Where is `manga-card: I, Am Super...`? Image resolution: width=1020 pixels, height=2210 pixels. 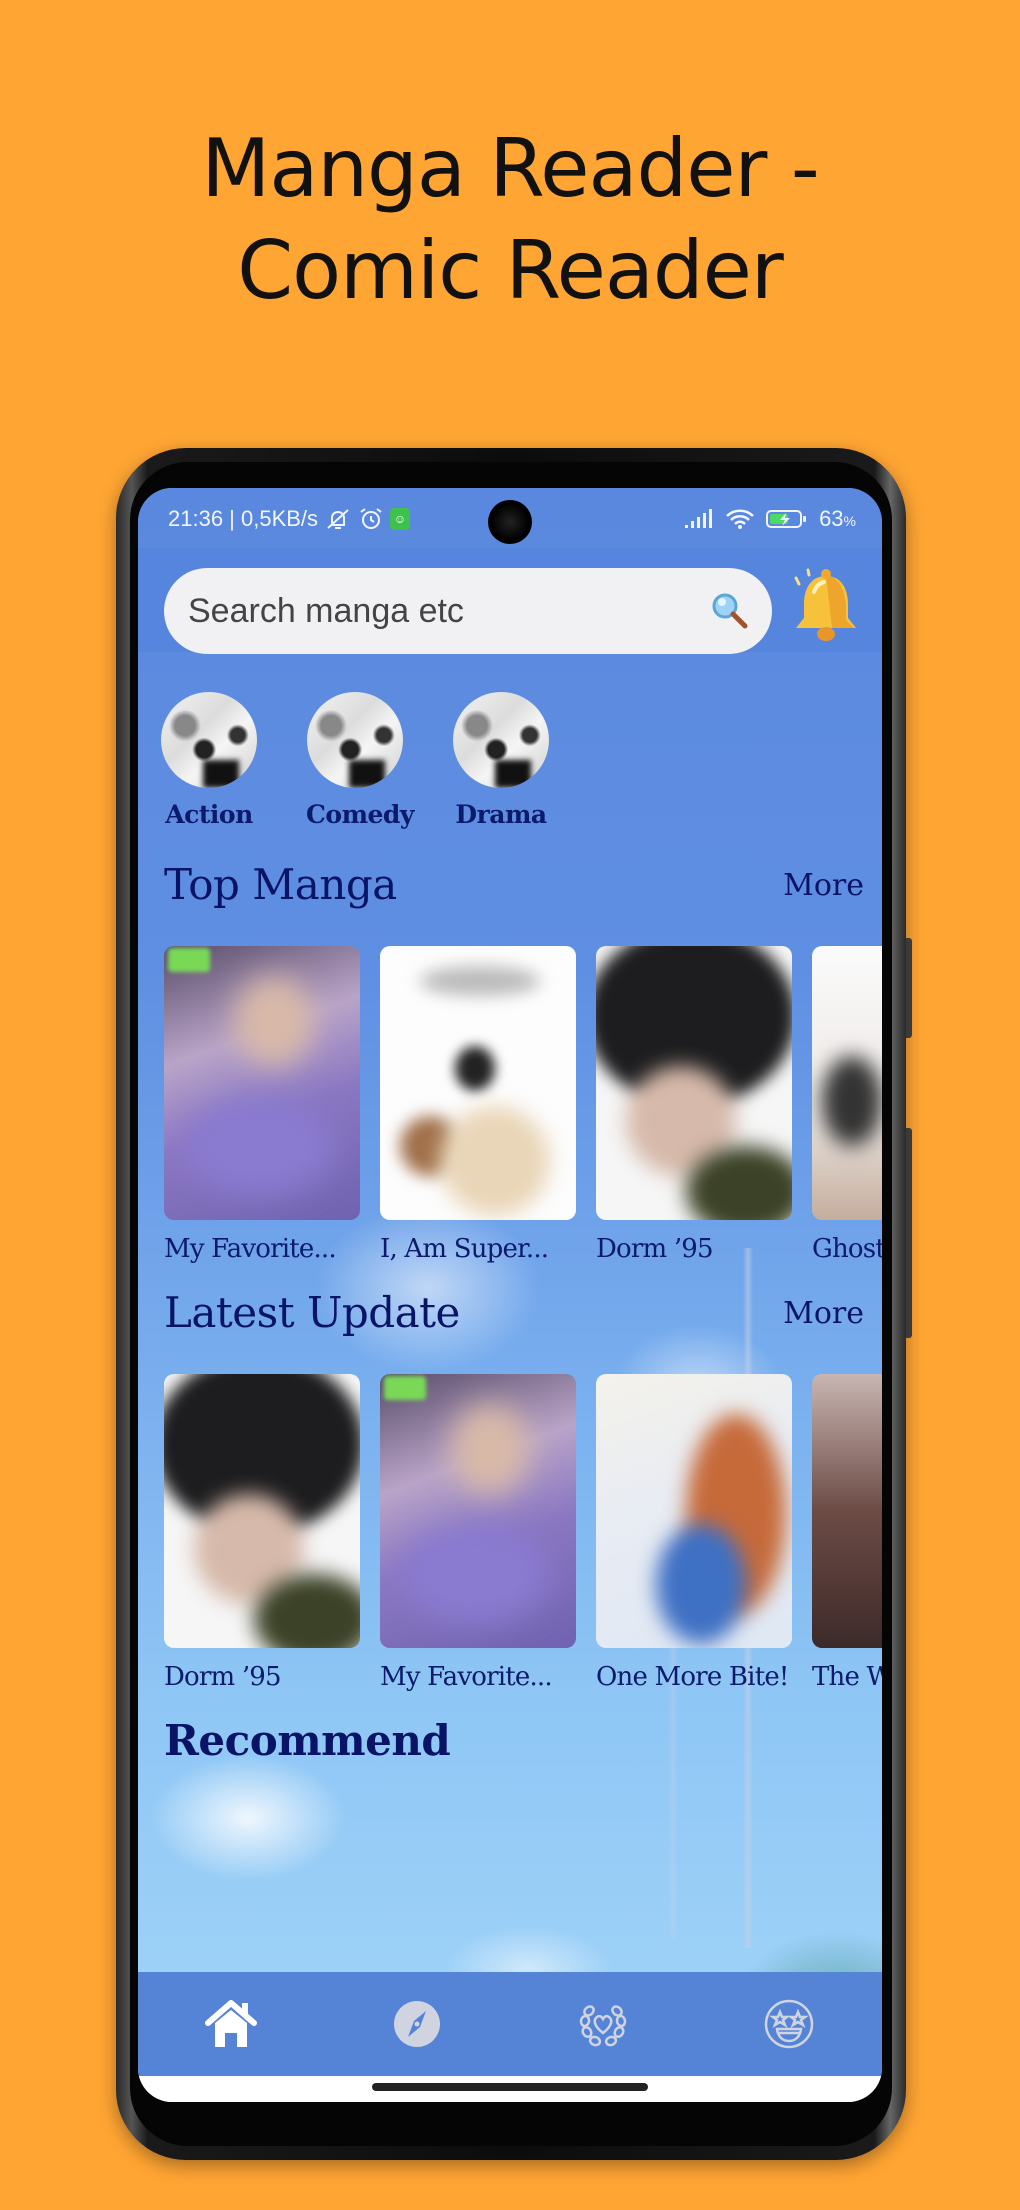 manga-card: I, Am Super... is located at coordinates (478, 1105).